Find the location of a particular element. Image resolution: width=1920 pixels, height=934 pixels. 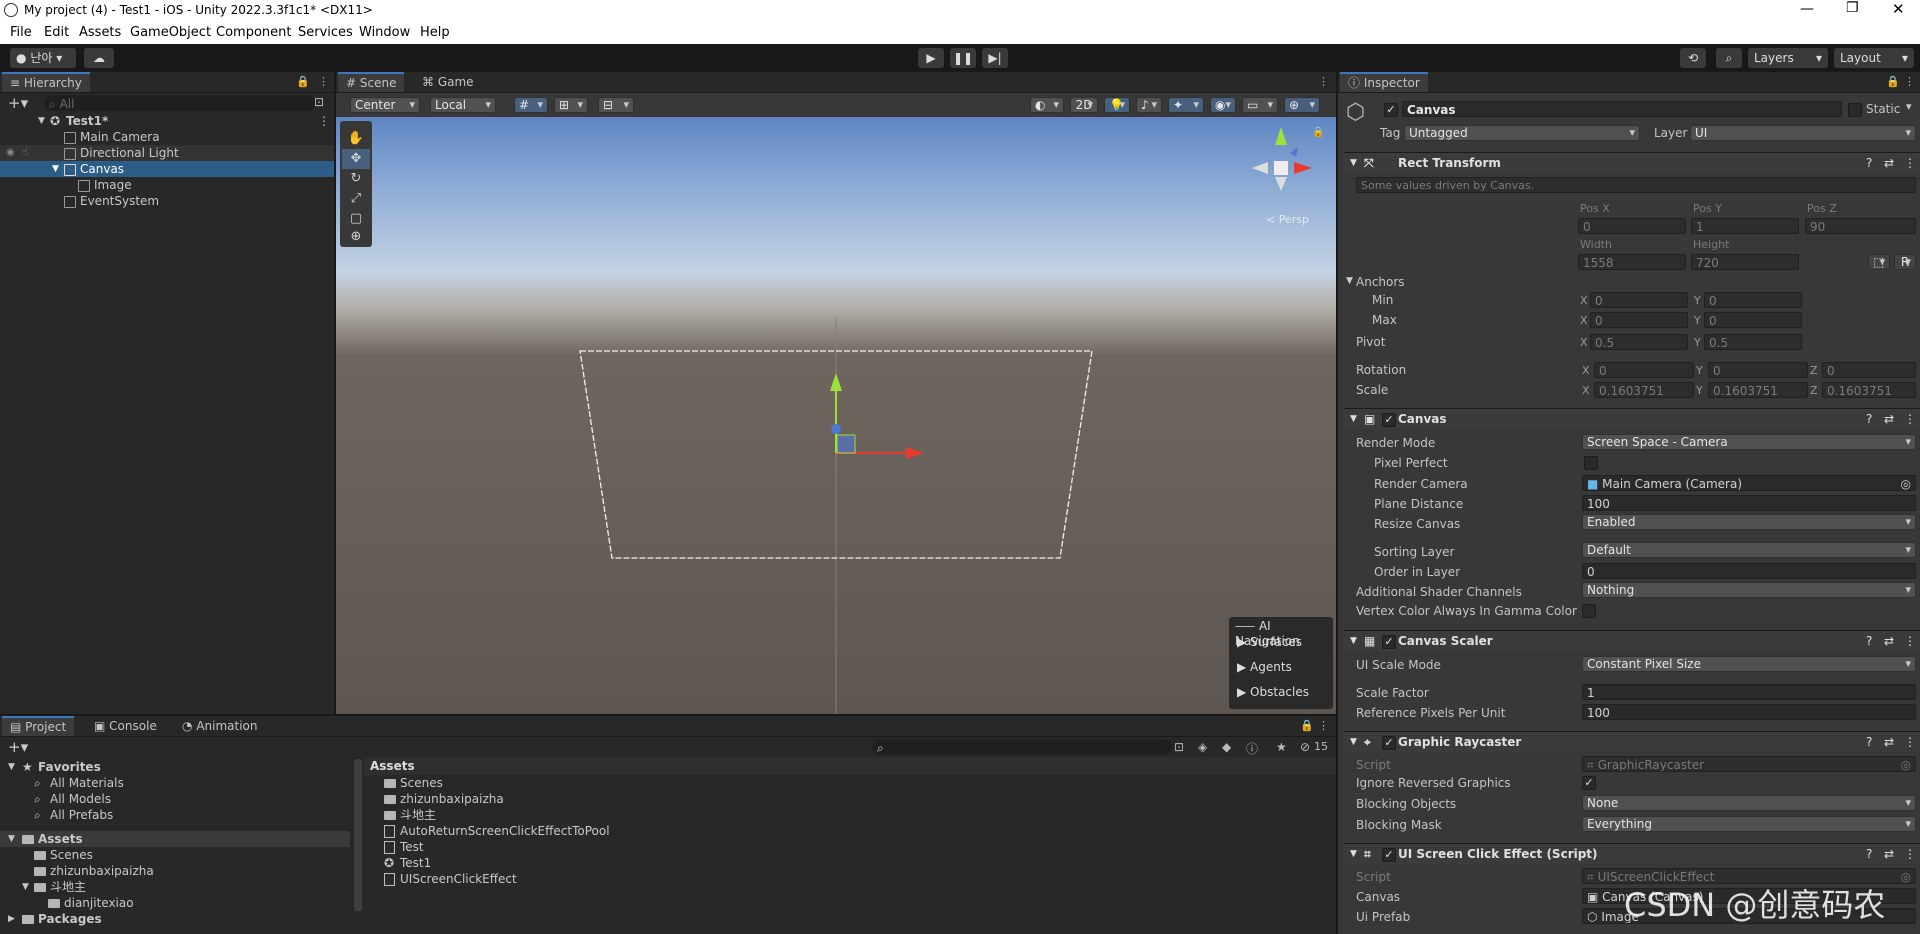

search-by-type-icon: ⊡ is located at coordinates (1179, 747).